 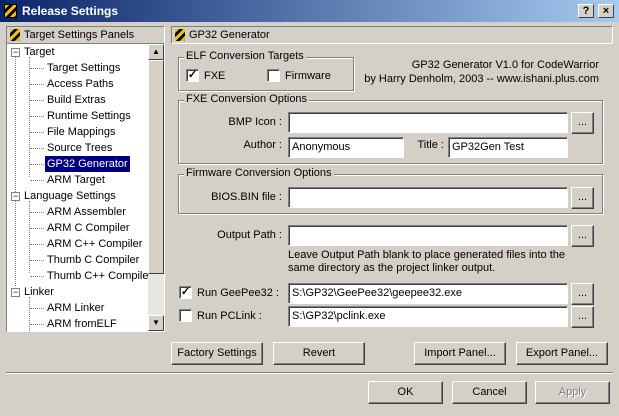 What do you see at coordinates (82, 323) in the screenshot?
I see `tree-item-arm-fromelf: ARM fromELF` at bounding box center [82, 323].